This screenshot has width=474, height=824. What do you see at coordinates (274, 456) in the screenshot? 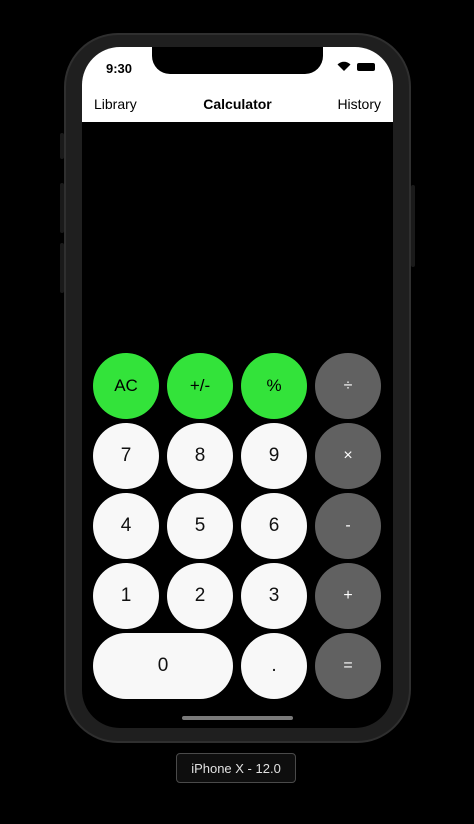
I see `digit-9-button: 9` at bounding box center [274, 456].